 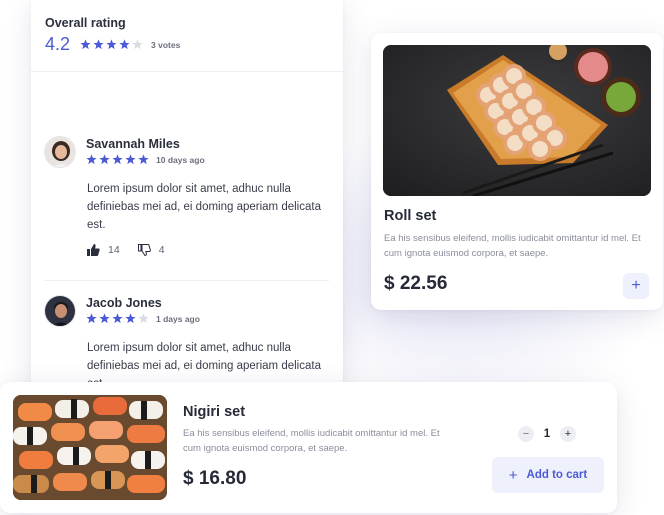 I want to click on review-meta: 1 days ago, so click(x=143, y=318).